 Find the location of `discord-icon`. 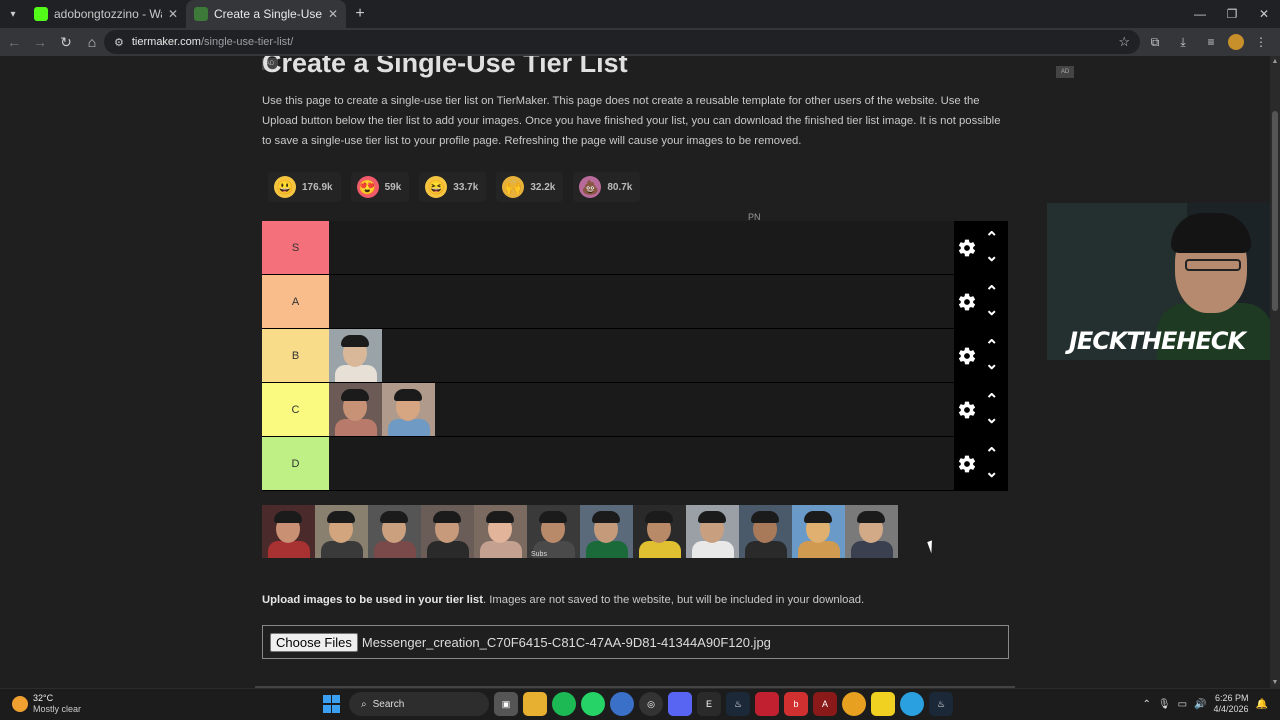

discord-icon is located at coordinates (680, 704).